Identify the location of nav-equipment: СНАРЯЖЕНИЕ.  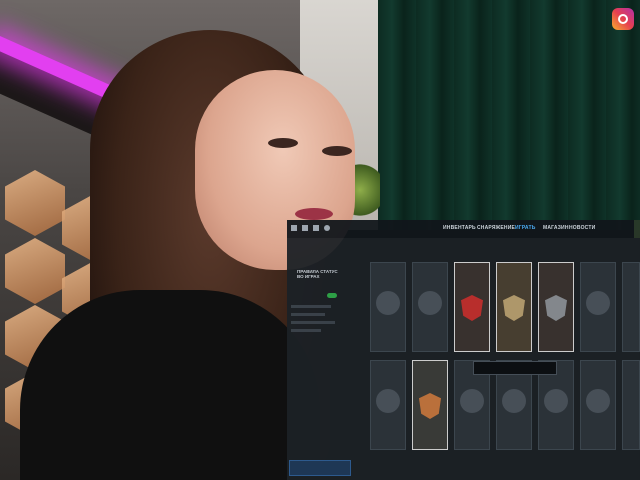
(496, 228).